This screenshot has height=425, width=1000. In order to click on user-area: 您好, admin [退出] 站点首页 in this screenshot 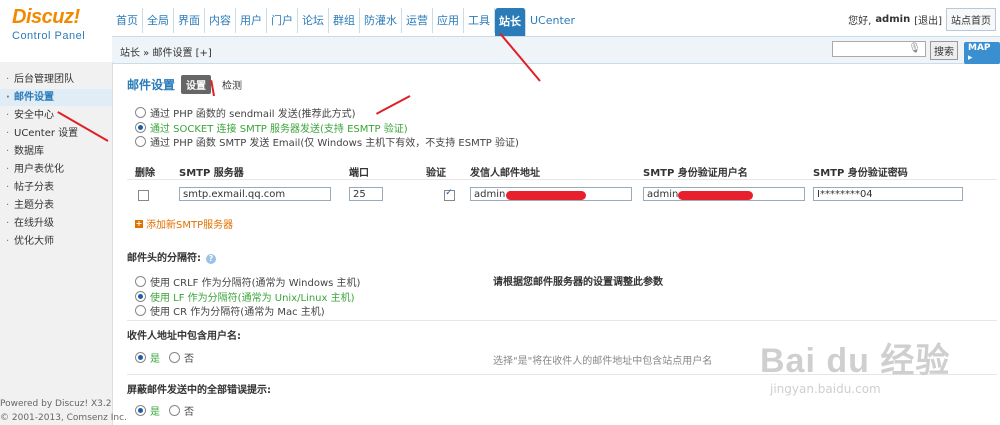, I will do `click(922, 19)`.